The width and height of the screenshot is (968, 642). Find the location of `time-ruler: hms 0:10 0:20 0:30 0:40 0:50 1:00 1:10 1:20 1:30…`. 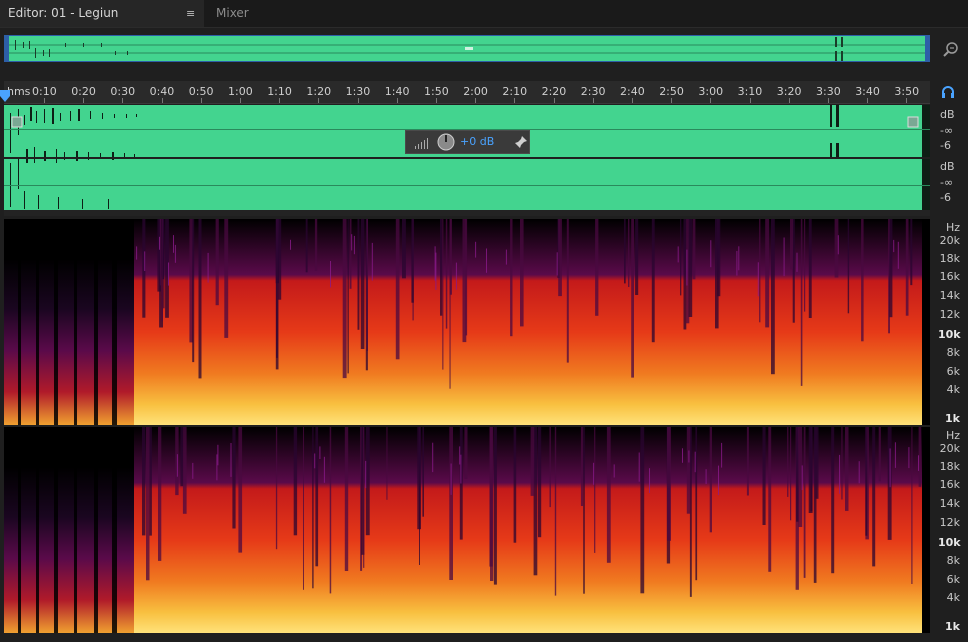

time-ruler: hms 0:10 0:20 0:30 0:40 0:50 1:00 1:10 1:20 1:30… is located at coordinates (467, 92).